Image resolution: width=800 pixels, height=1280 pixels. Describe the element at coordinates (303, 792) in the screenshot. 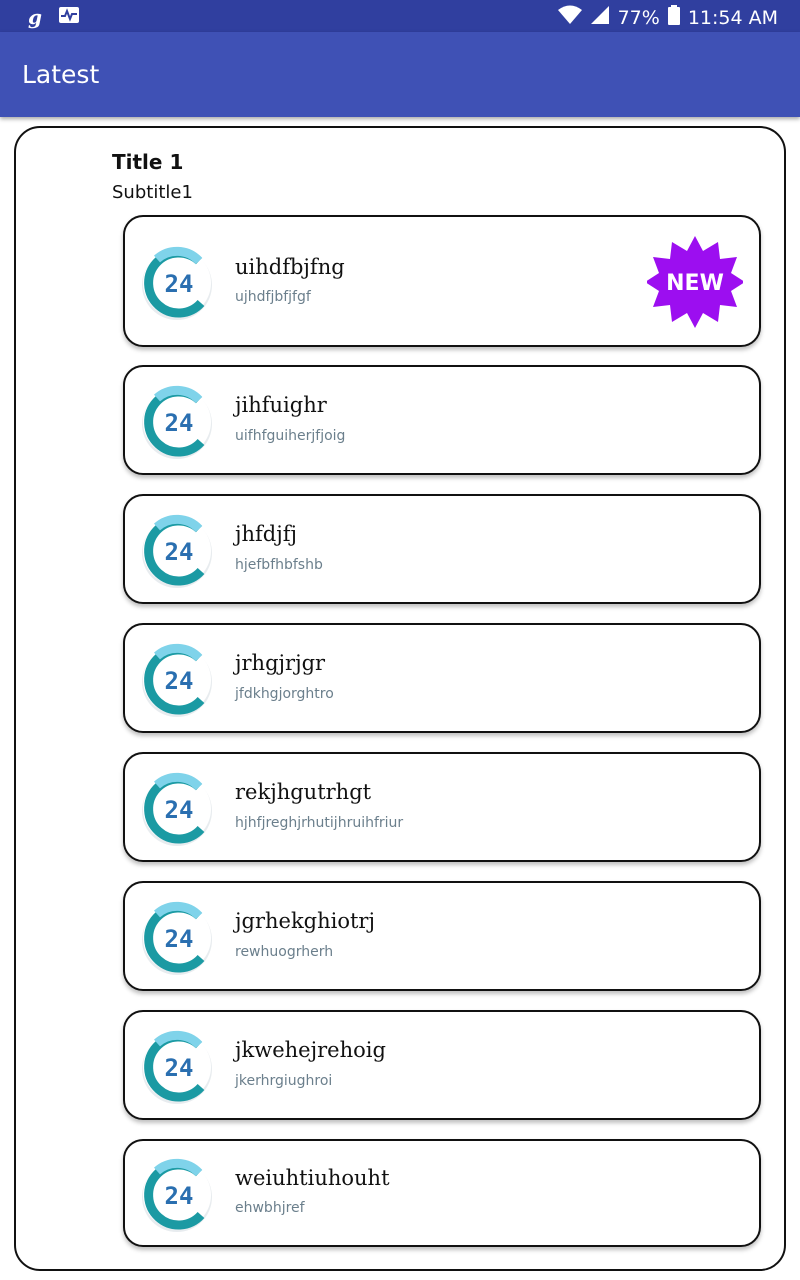

I see `item-title: rekjhgutrhgt` at that location.